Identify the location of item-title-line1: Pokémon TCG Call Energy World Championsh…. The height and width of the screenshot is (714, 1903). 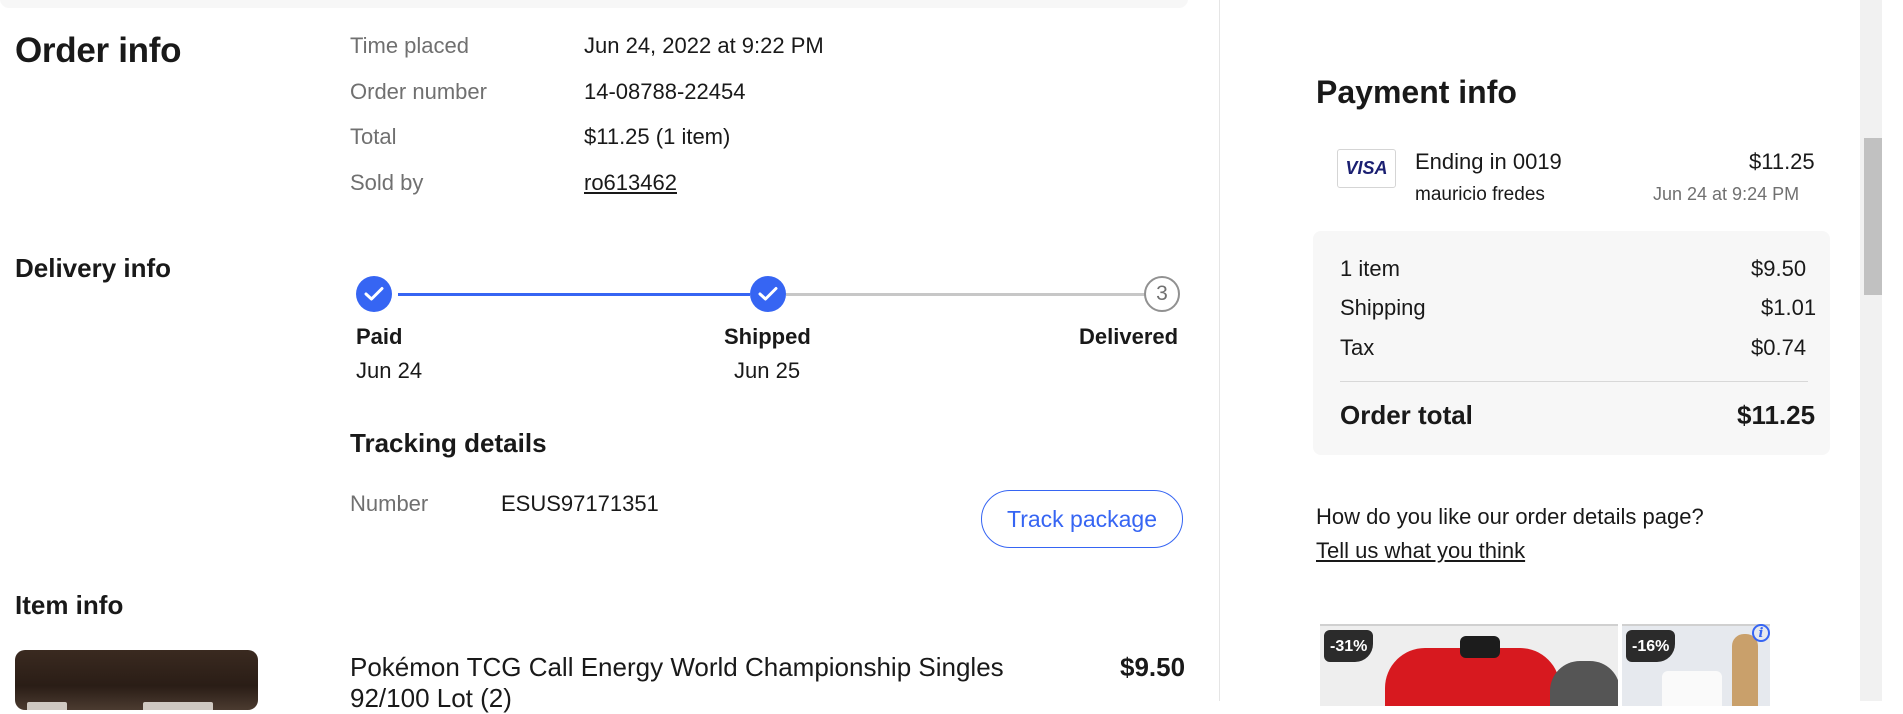
(677, 667).